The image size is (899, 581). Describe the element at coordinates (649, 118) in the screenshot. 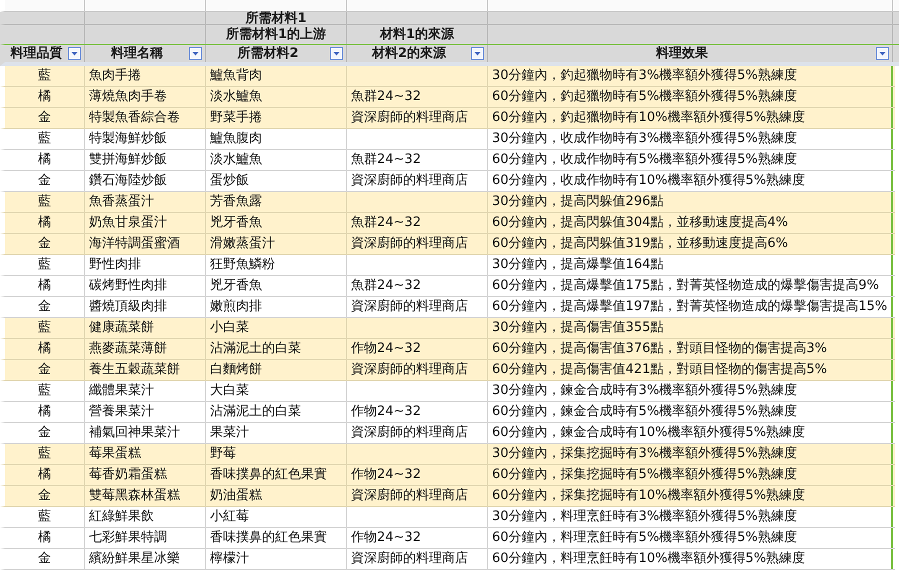

I see `table-cell-text: 60分鐘內，釣起獵物時有10%機率額外獲得5%熟練度` at that location.